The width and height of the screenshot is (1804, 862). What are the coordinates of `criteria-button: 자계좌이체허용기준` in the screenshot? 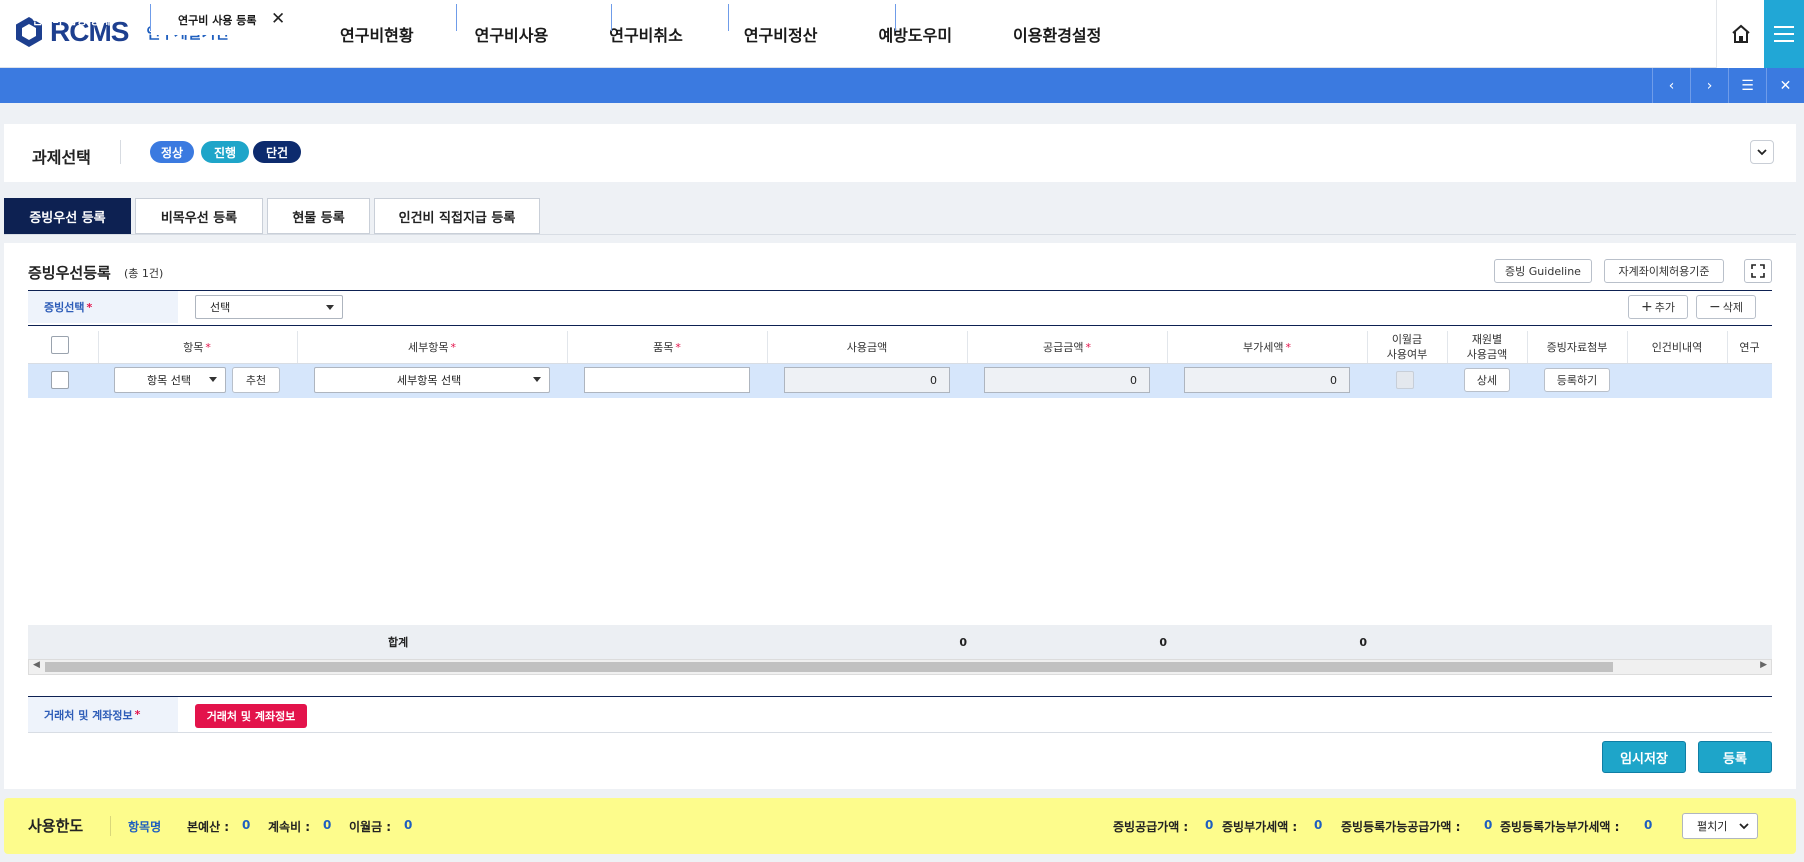 It's located at (1664, 271).